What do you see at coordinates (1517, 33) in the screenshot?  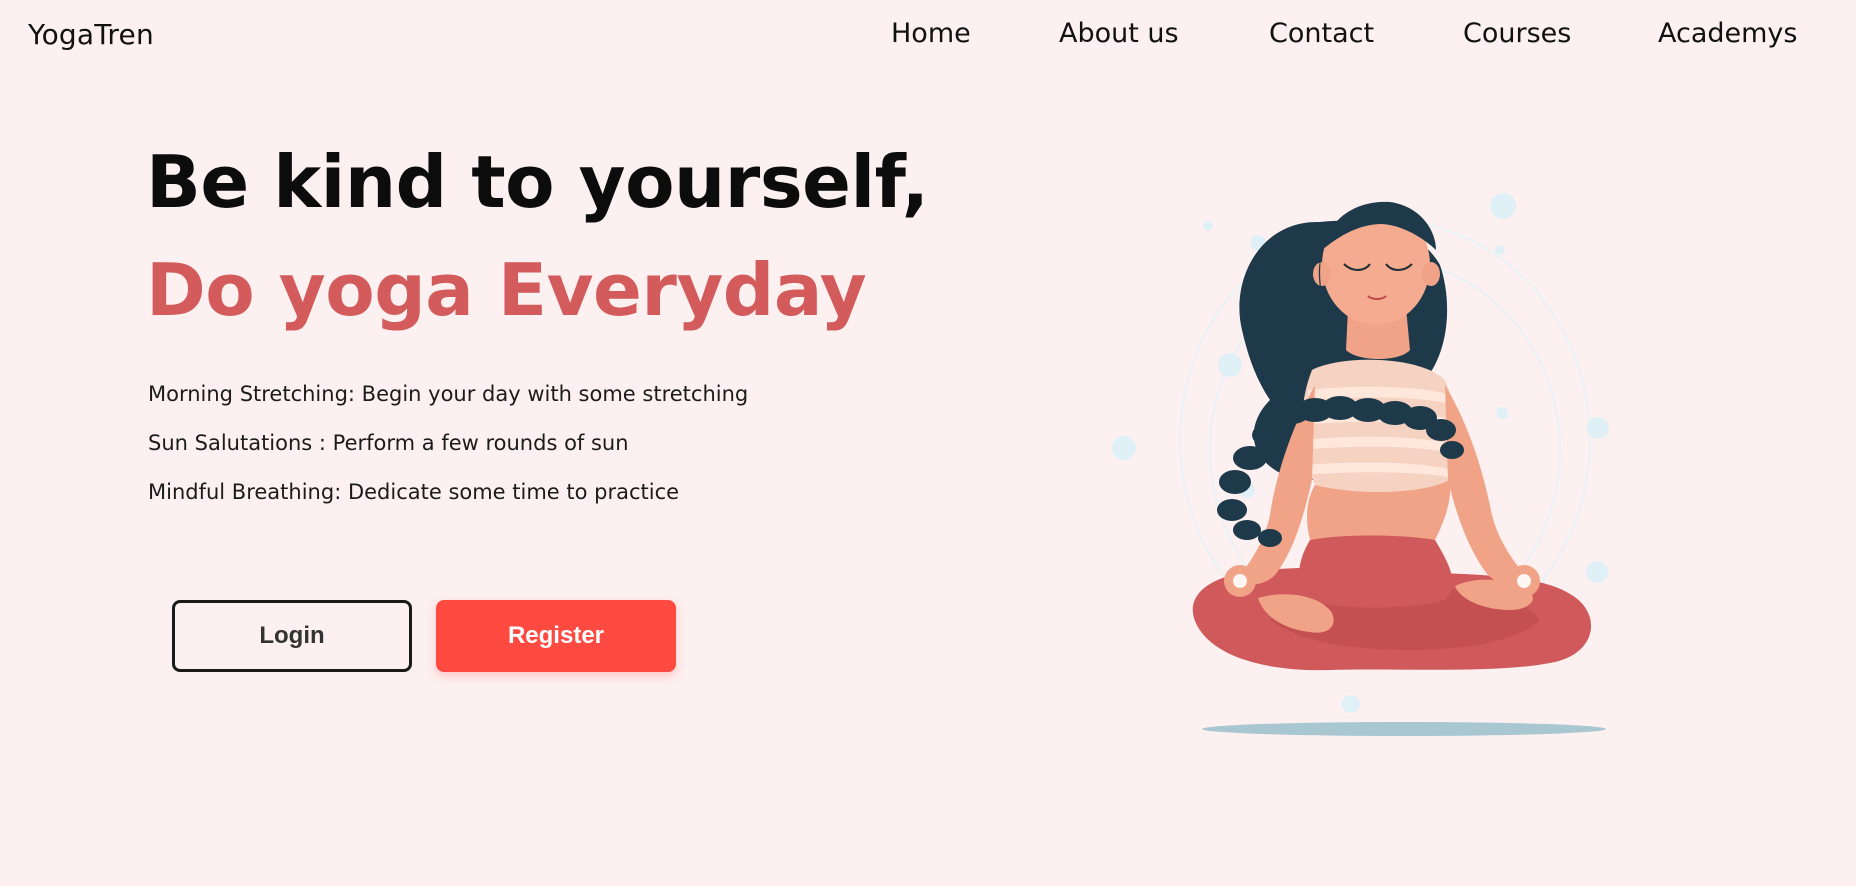 I see `nav-courses: Courses` at bounding box center [1517, 33].